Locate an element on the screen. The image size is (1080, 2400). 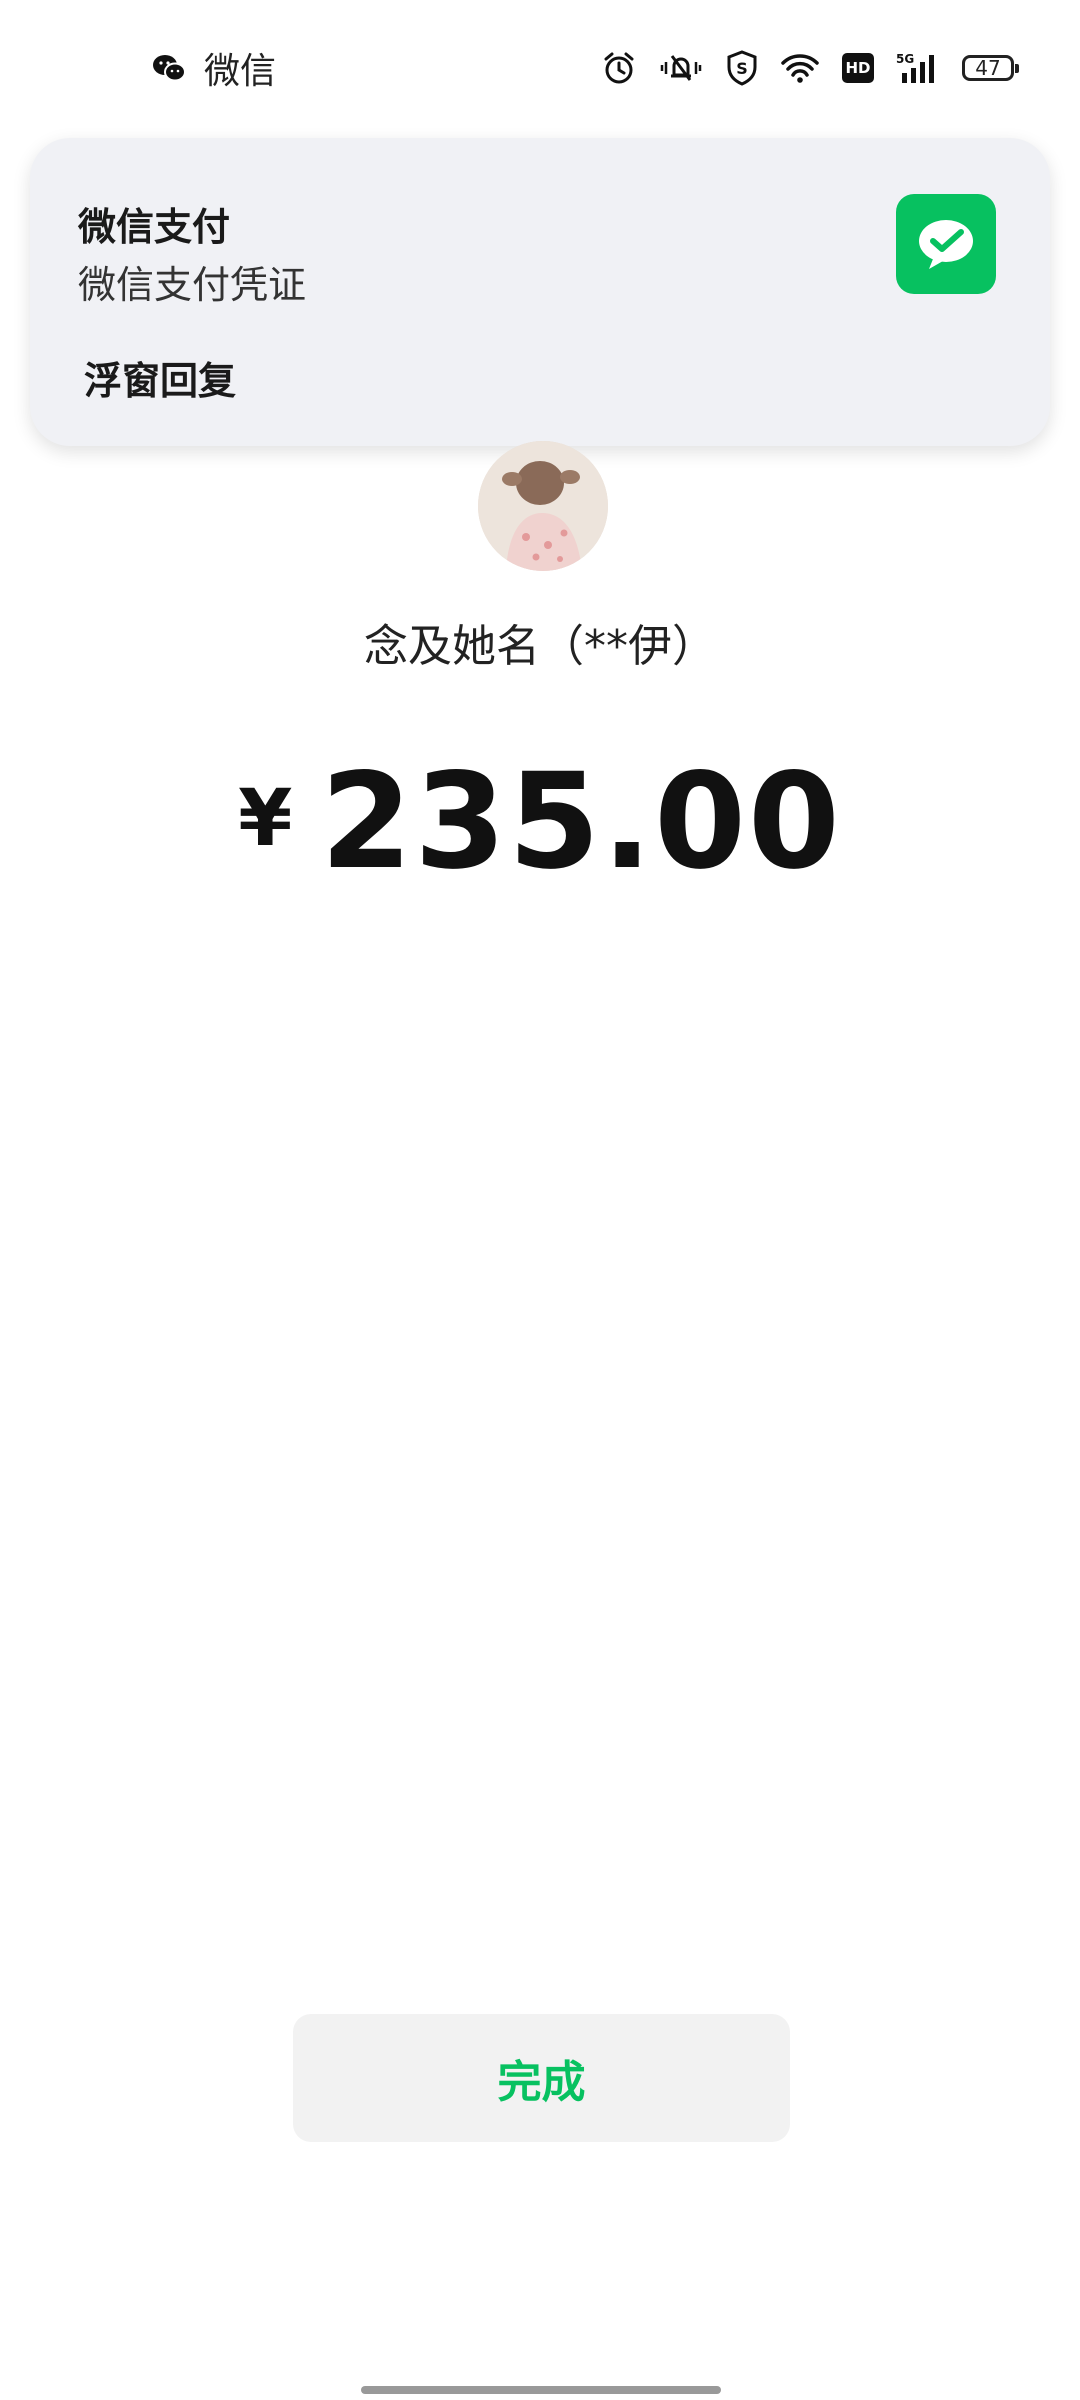
status-left: 微信 is located at coordinates (214, 68).